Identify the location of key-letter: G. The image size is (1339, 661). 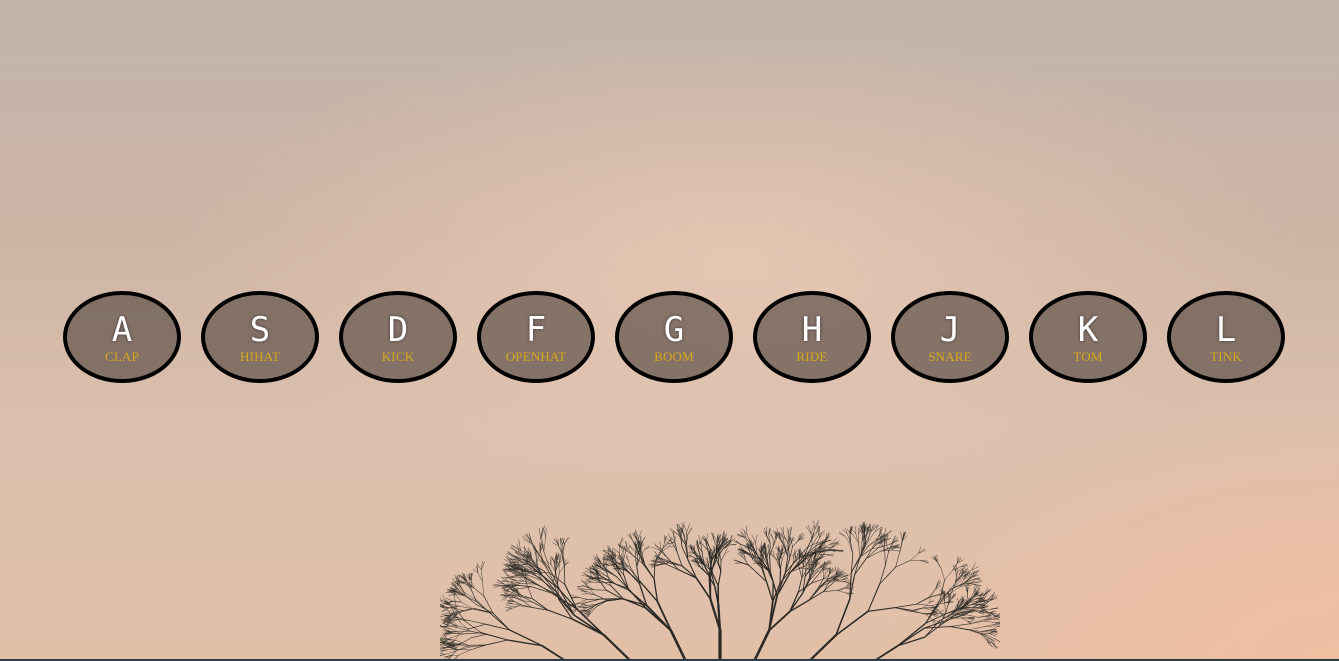
(674, 330).